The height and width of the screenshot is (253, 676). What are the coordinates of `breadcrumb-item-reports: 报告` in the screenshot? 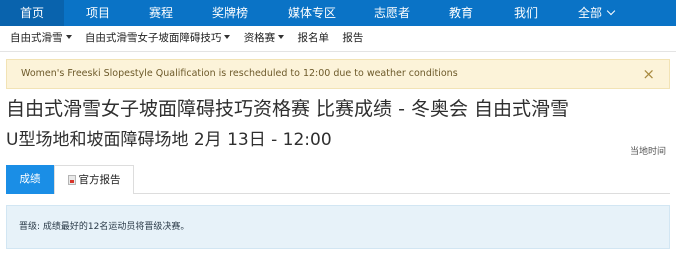 It's located at (352, 37).